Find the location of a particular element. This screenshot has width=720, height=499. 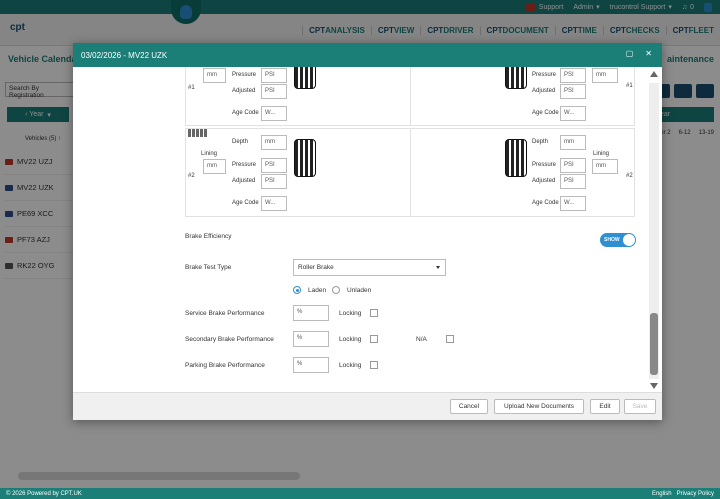

save-button: Save is located at coordinates (640, 406).